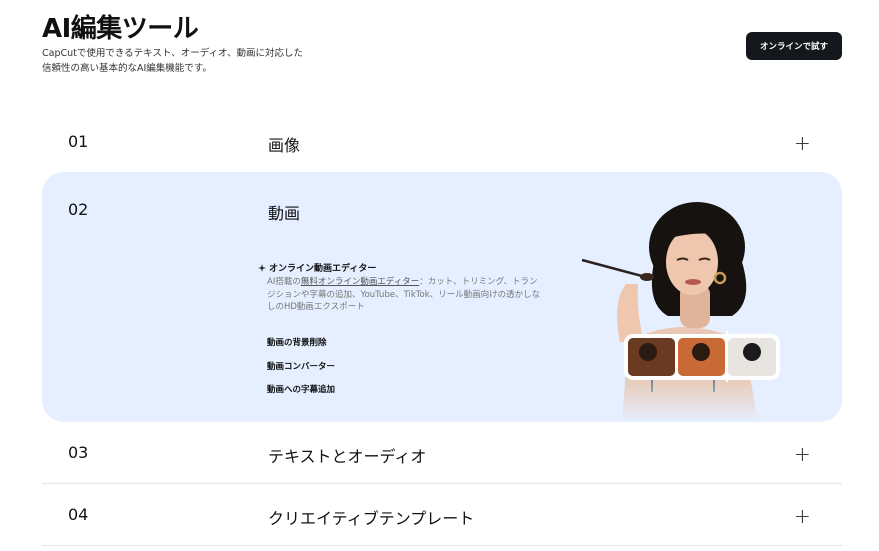  What do you see at coordinates (297, 342) in the screenshot?
I see `feature-link-background-removal: 動画の背景削除` at bounding box center [297, 342].